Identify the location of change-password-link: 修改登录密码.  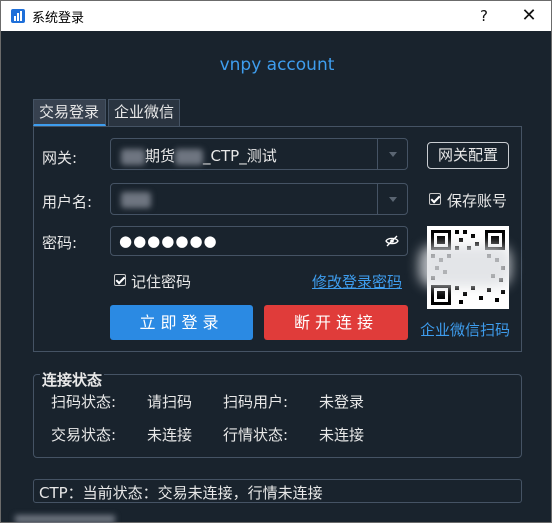
(357, 281).